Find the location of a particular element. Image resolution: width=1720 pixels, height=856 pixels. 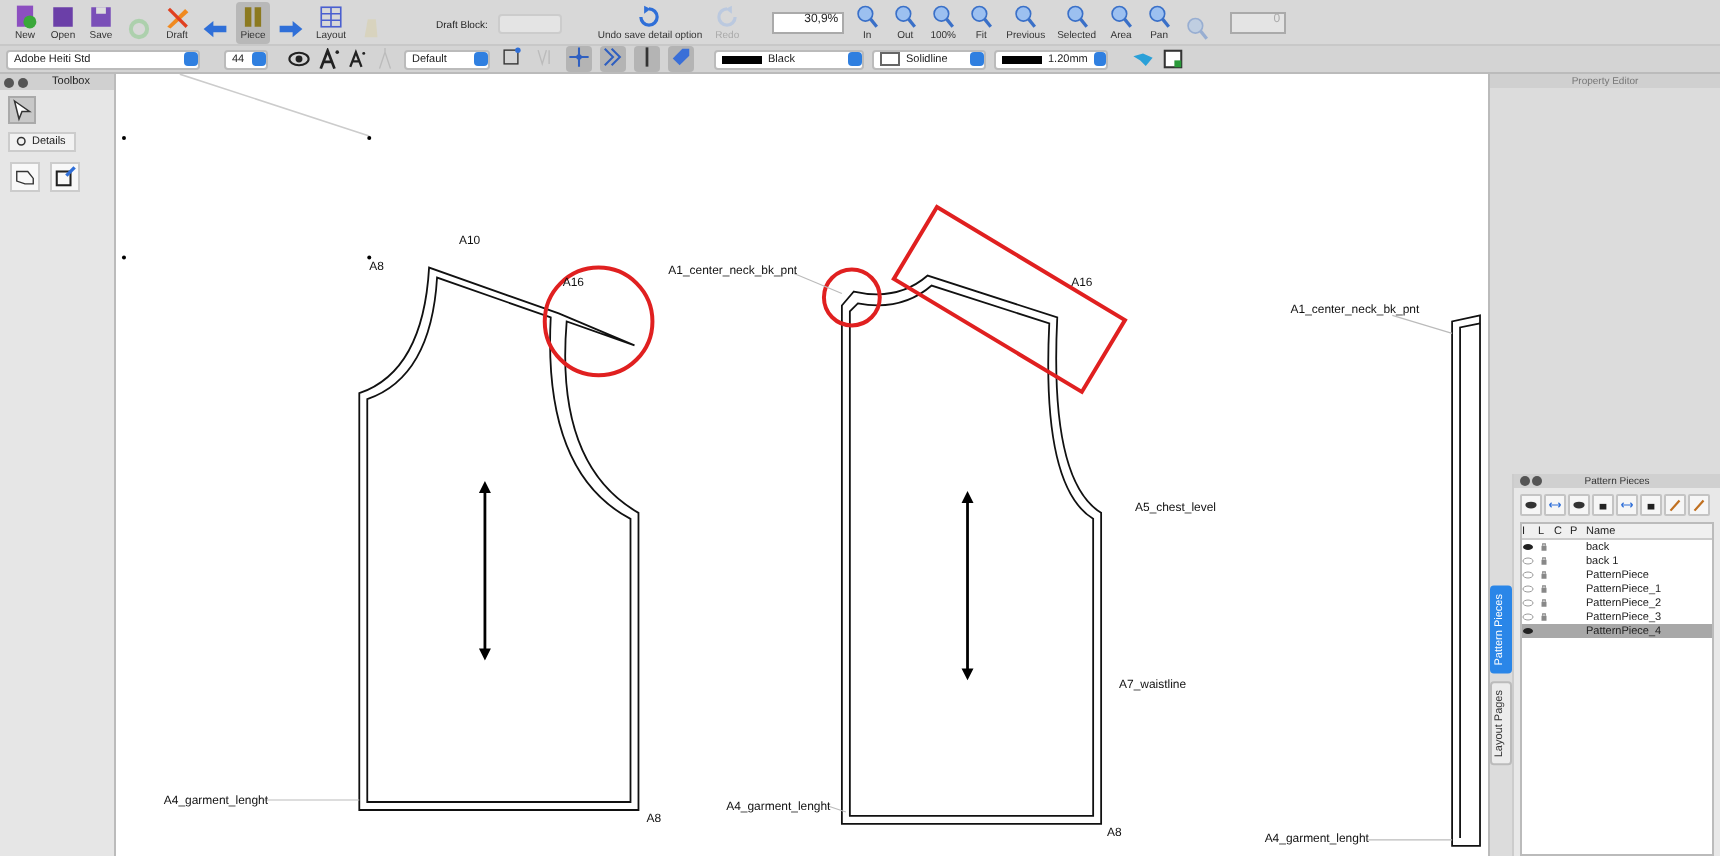

cursor-arrow-icon is located at coordinates (22, 110).